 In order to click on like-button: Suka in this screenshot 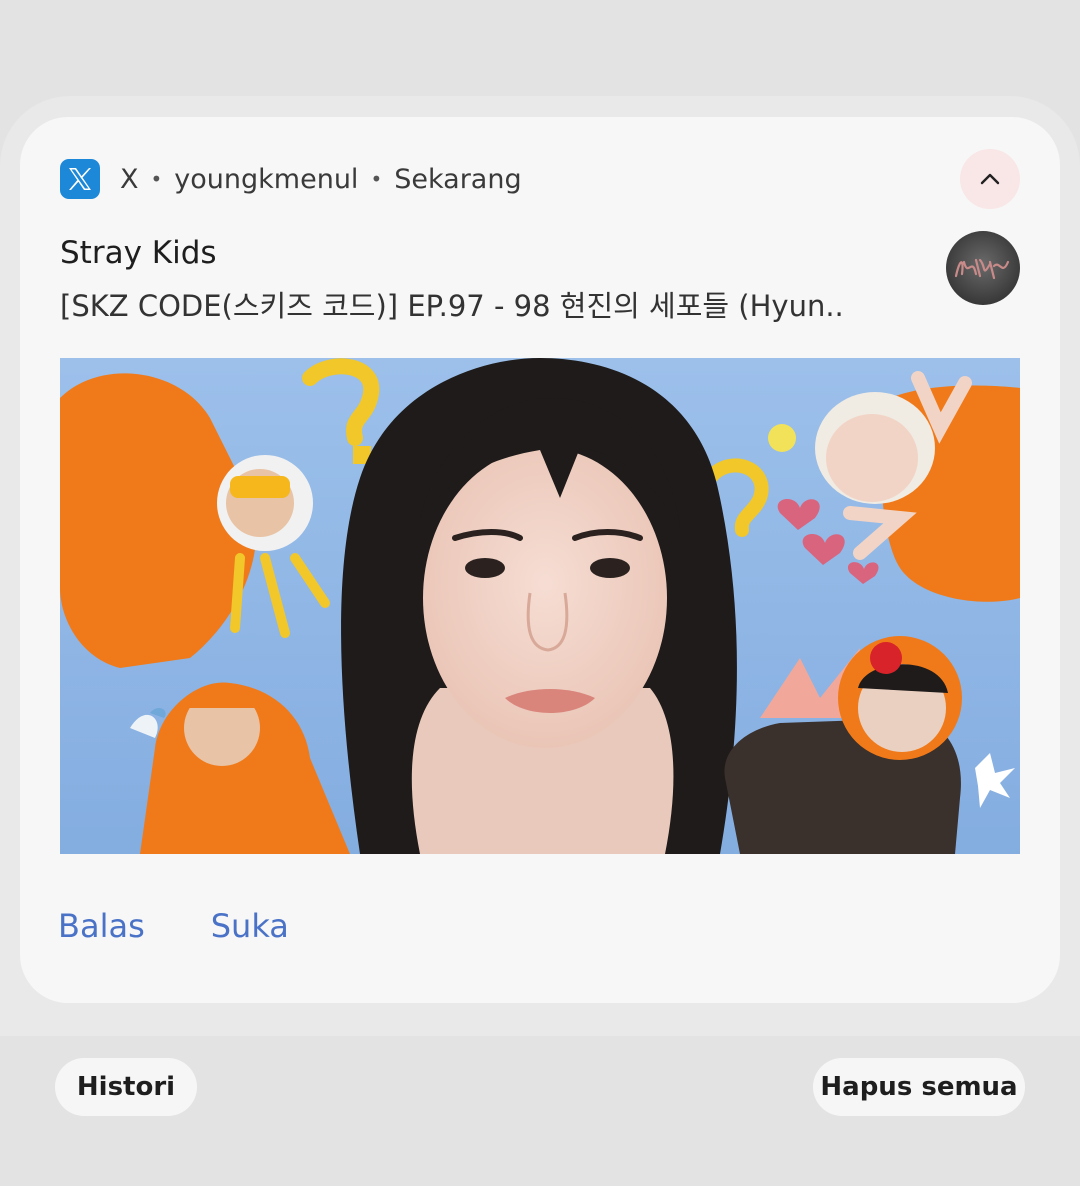, I will do `click(250, 926)`.